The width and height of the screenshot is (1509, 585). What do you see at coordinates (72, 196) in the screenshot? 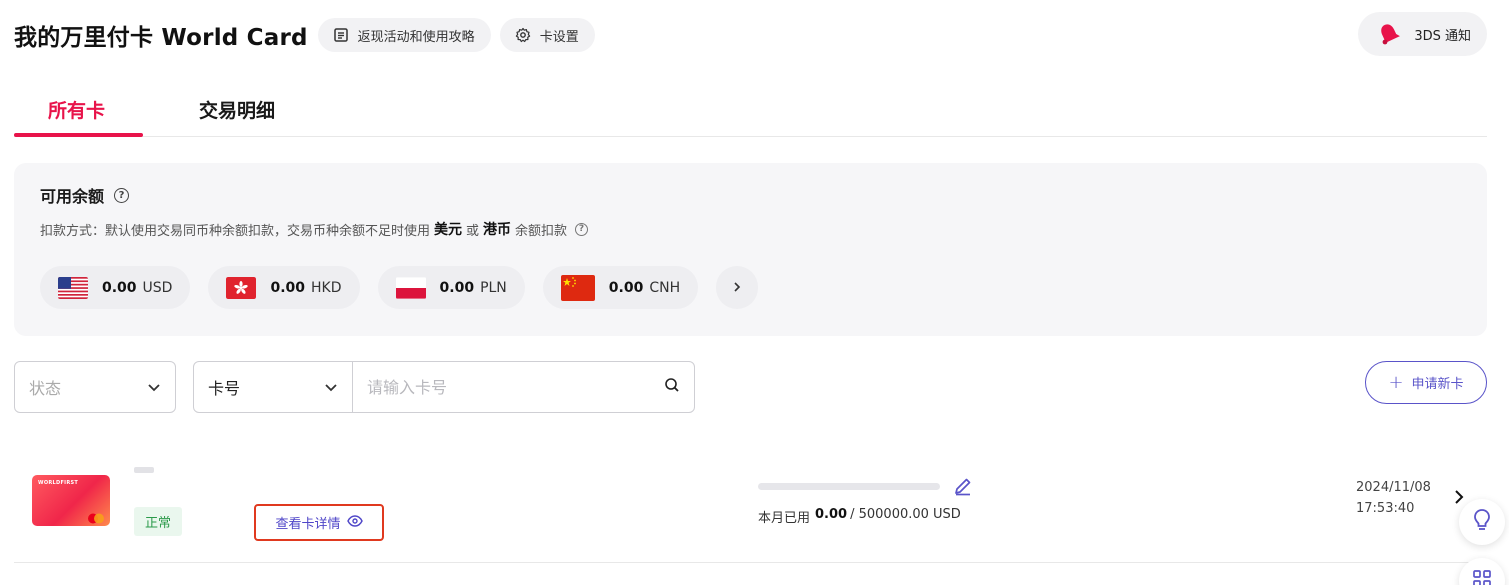
I see `balance-title-text: 可用余额` at bounding box center [72, 196].